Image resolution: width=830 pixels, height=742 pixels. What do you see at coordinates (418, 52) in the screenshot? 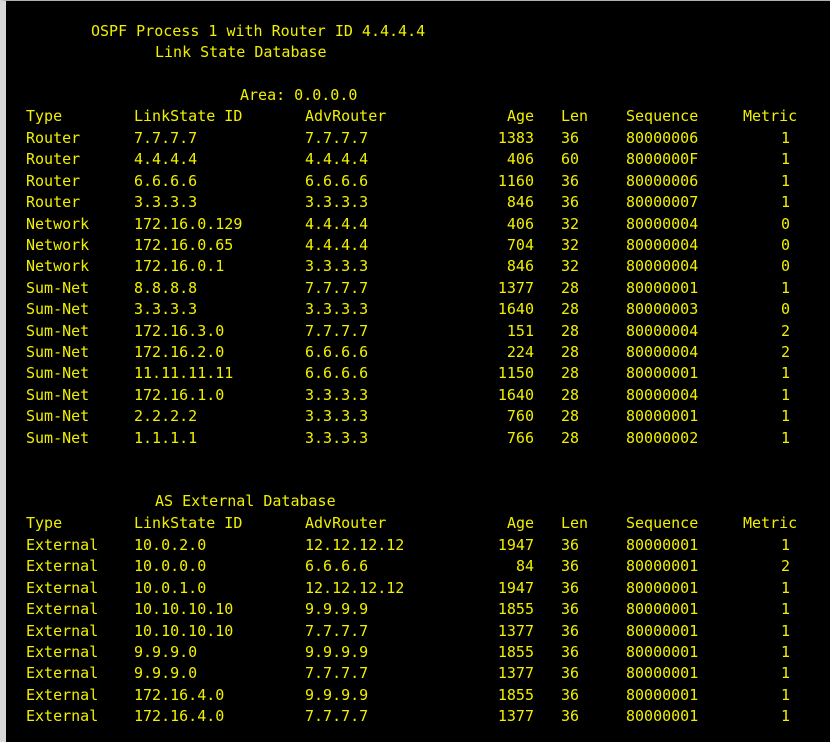
I see `db-title-row: Link State Database` at bounding box center [418, 52].